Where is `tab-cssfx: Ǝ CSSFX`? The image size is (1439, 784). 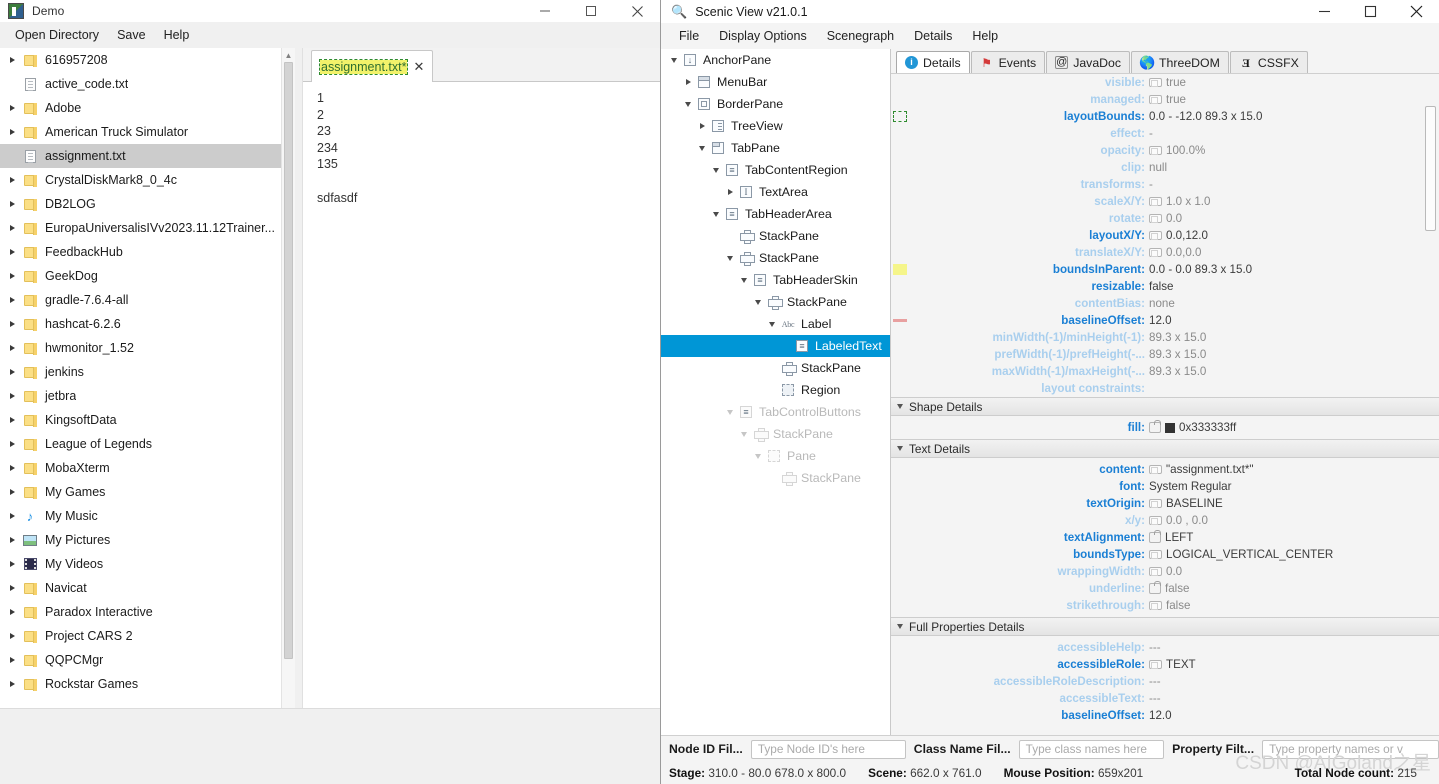
tab-cssfx: Ǝ CSSFX is located at coordinates (1268, 62).